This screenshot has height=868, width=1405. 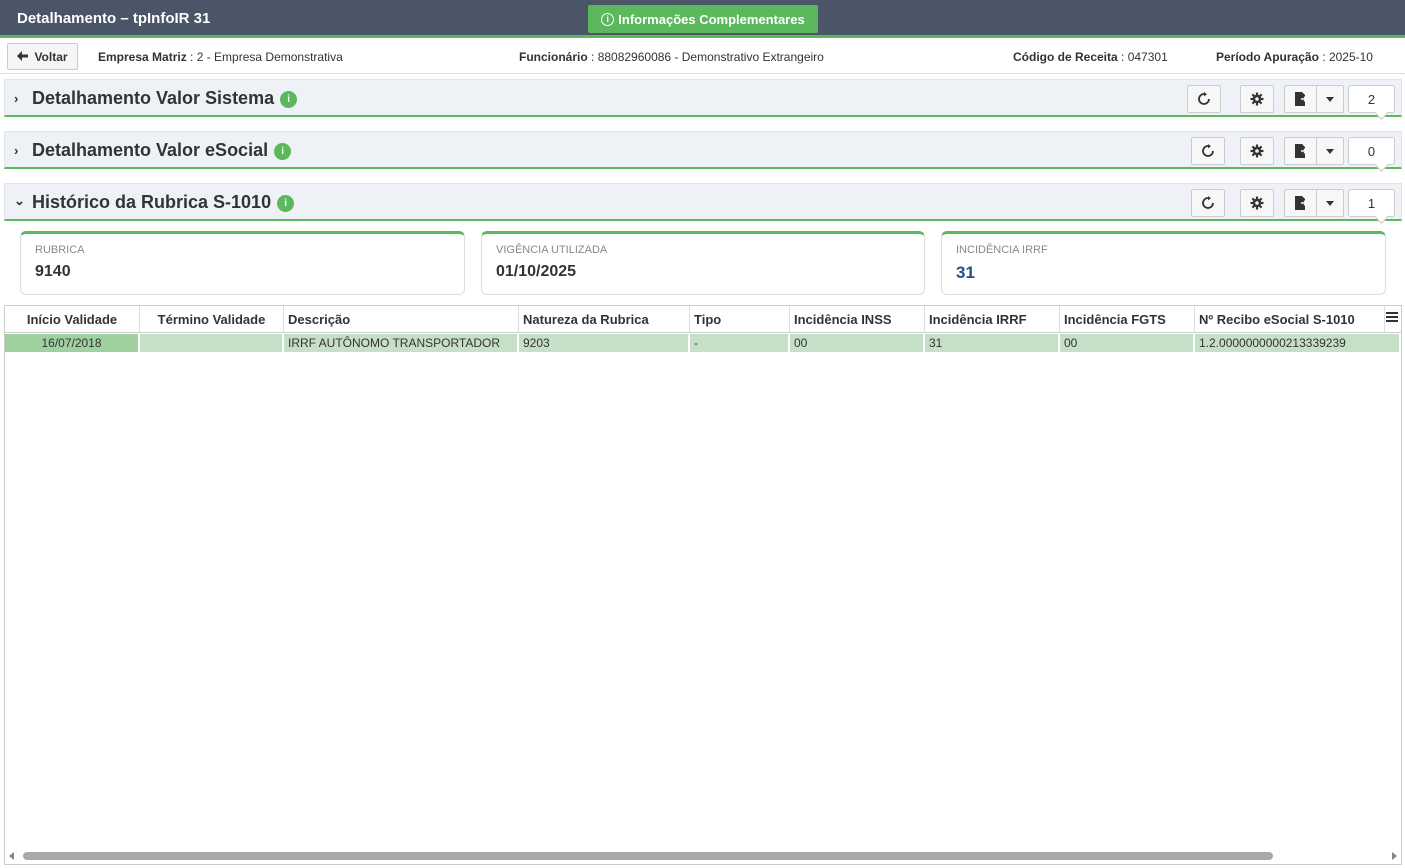 I want to click on panel-title-text: Detalhamento Valor Sistema, so click(x=153, y=98).